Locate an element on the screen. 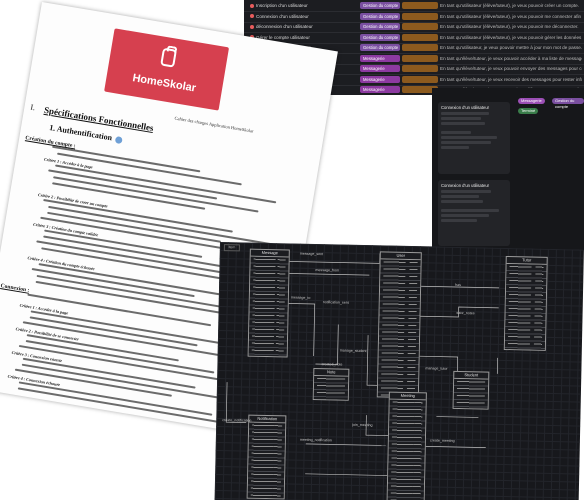  entity-meeting: Meeting is located at coordinates (406, 445).